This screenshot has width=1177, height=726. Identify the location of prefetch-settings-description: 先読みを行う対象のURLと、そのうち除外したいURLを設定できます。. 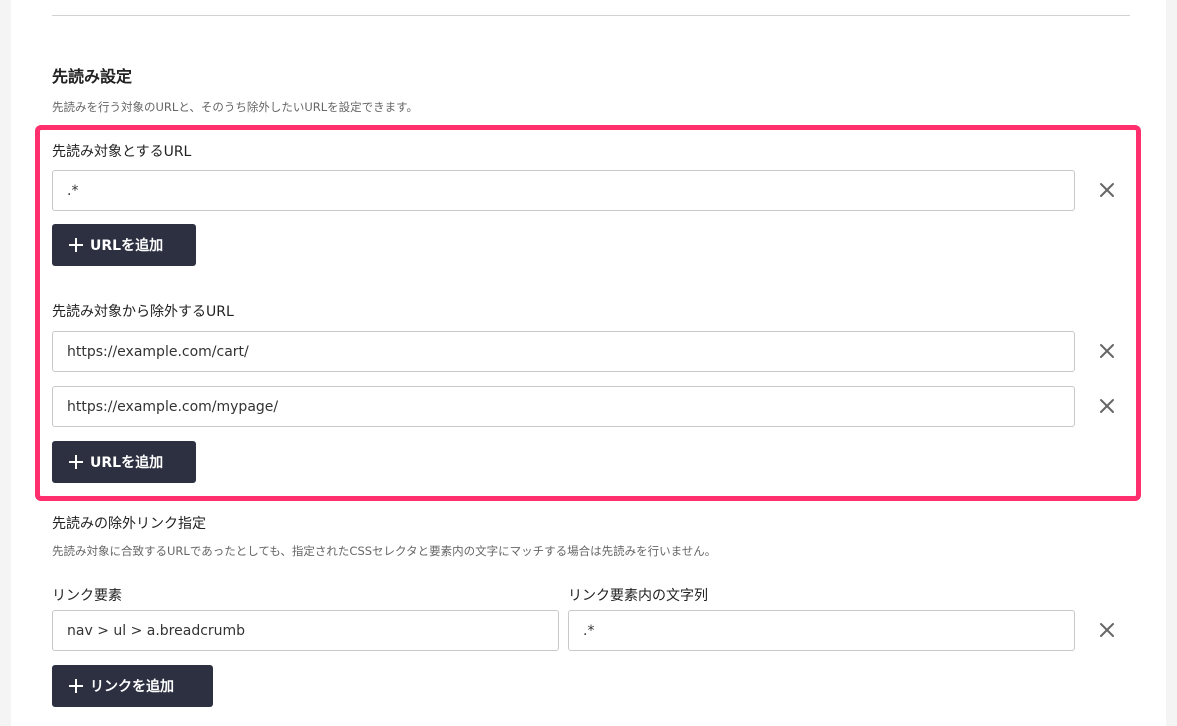
(235, 107).